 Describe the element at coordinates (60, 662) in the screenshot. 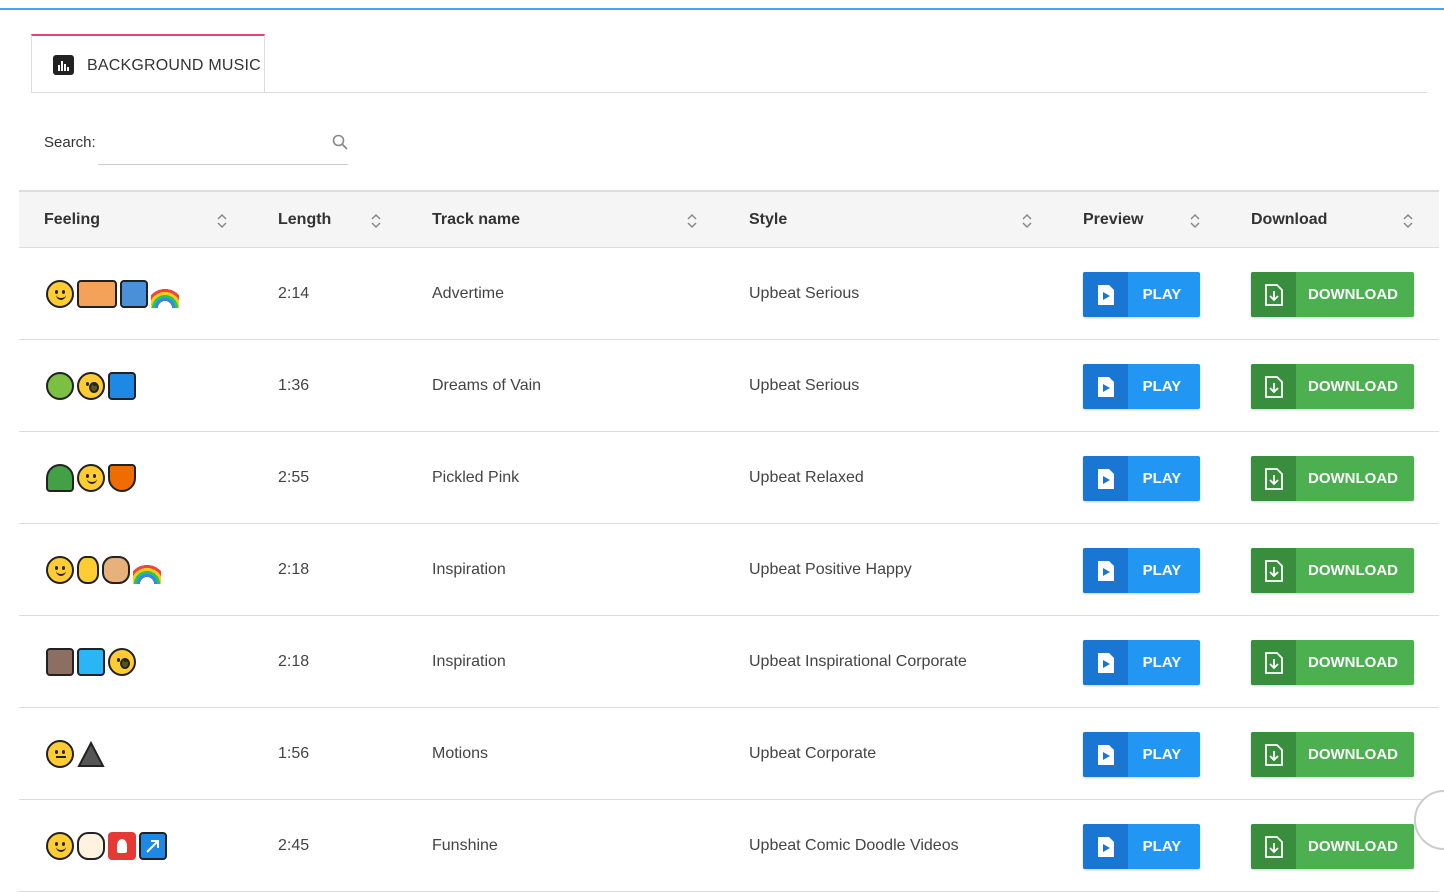

I see `climber-icon` at that location.